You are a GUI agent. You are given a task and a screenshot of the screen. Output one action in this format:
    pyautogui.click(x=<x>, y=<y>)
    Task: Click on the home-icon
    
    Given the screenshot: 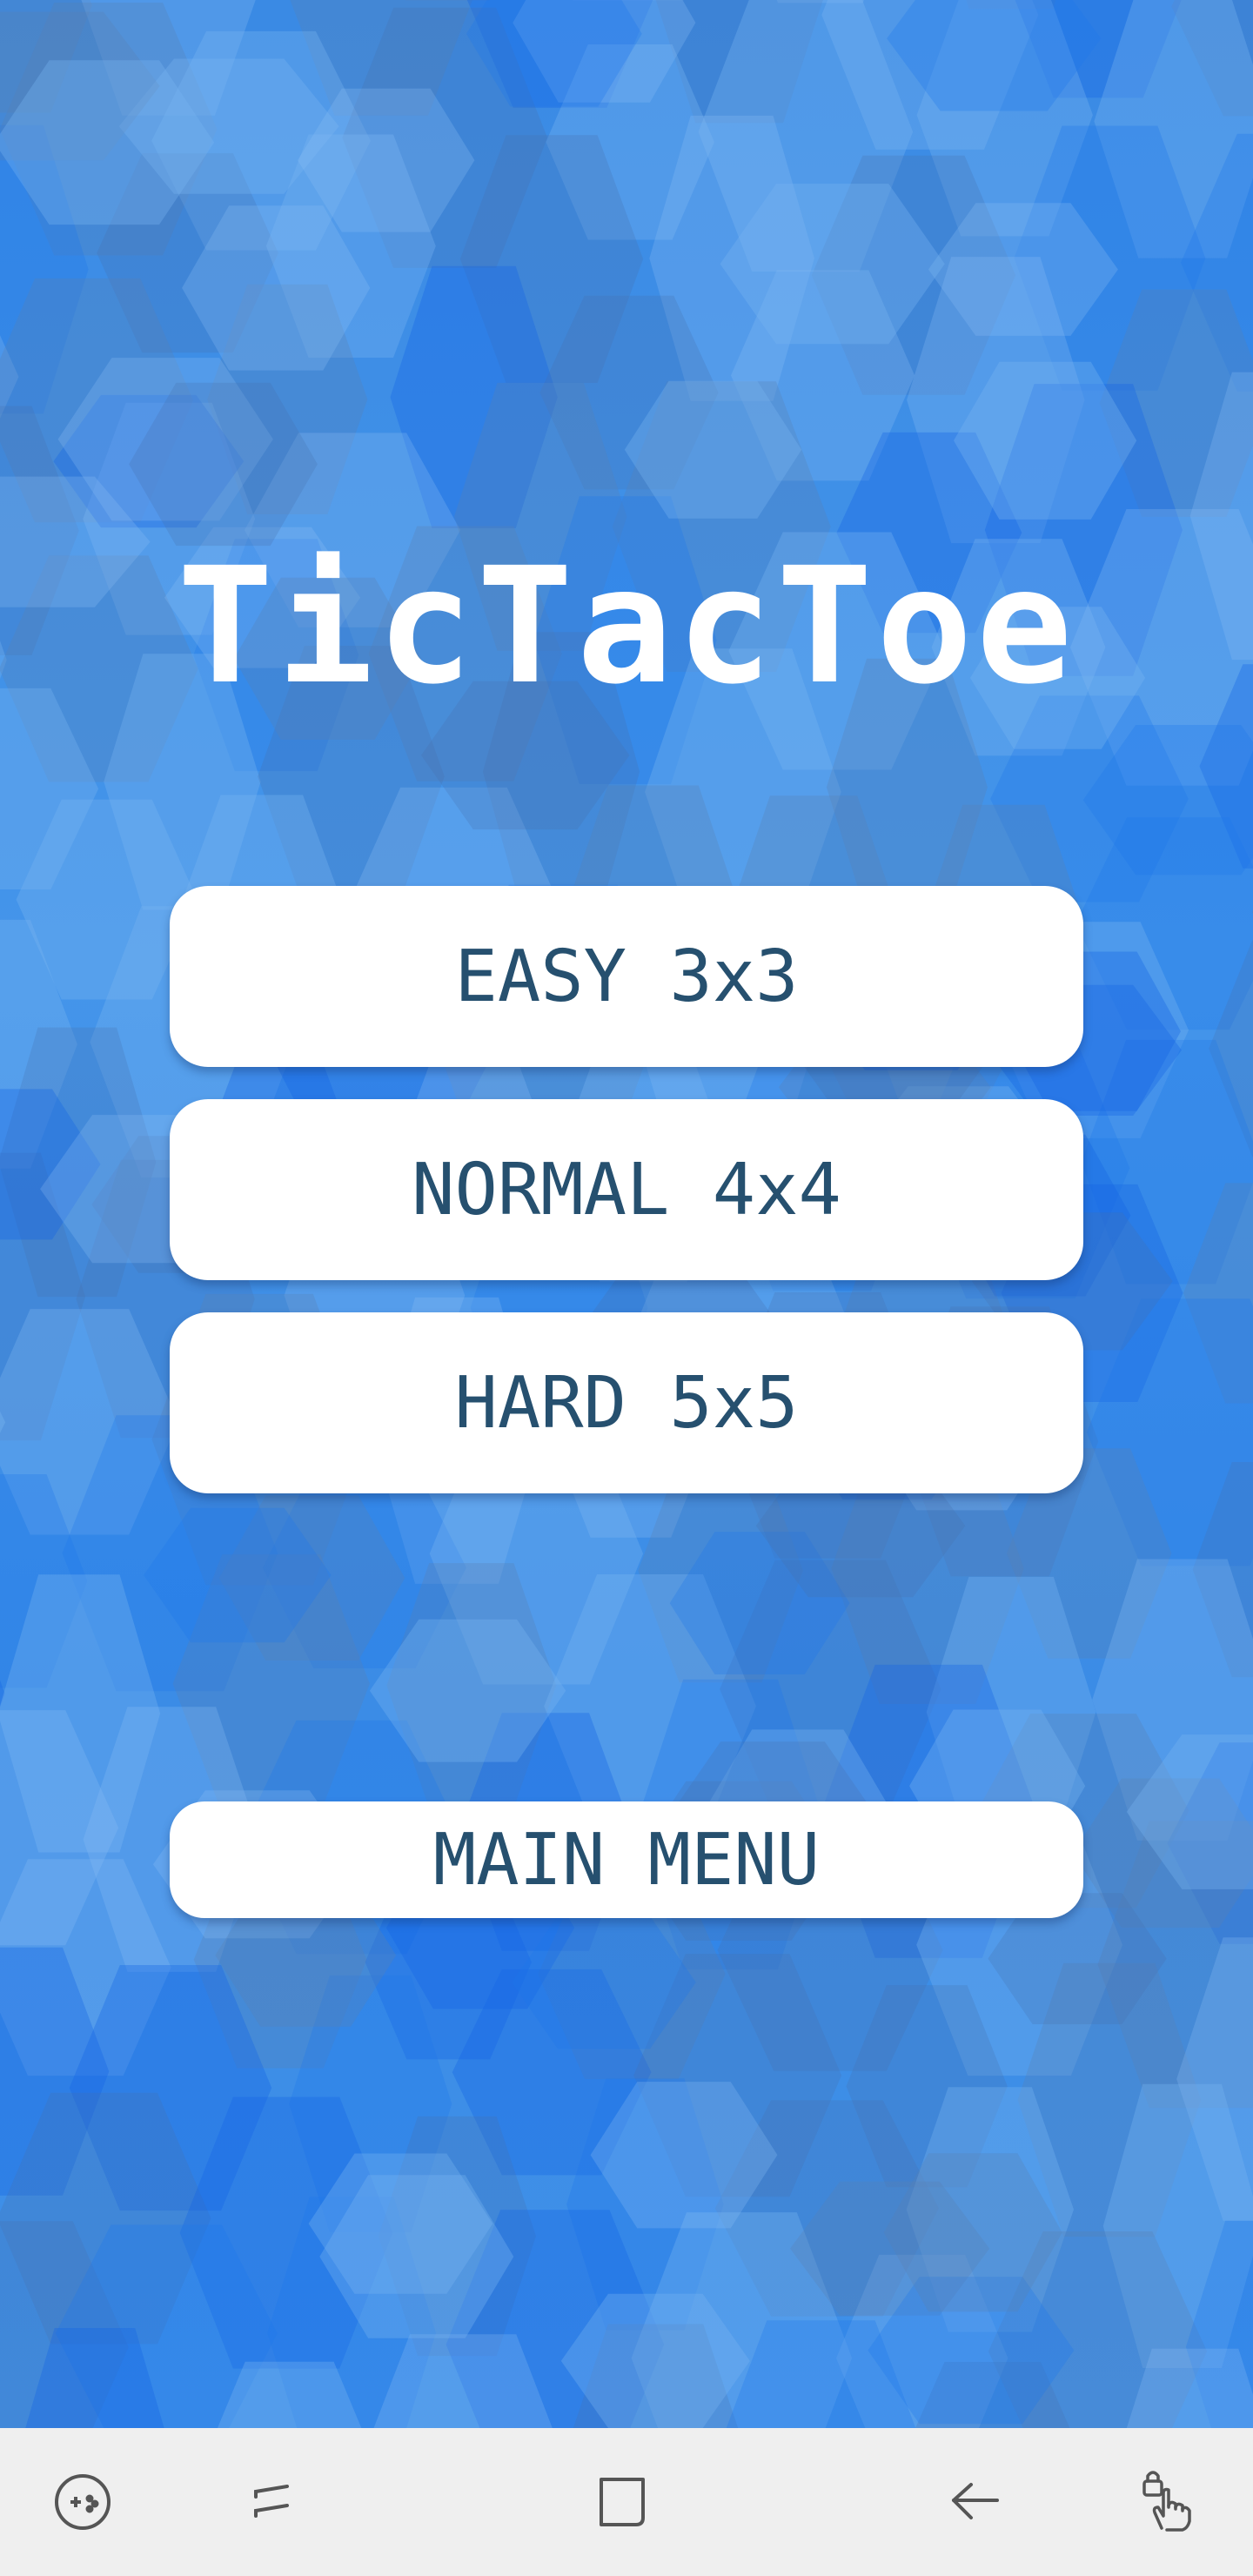 What is the action you would take?
    pyautogui.click(x=622, y=2502)
    